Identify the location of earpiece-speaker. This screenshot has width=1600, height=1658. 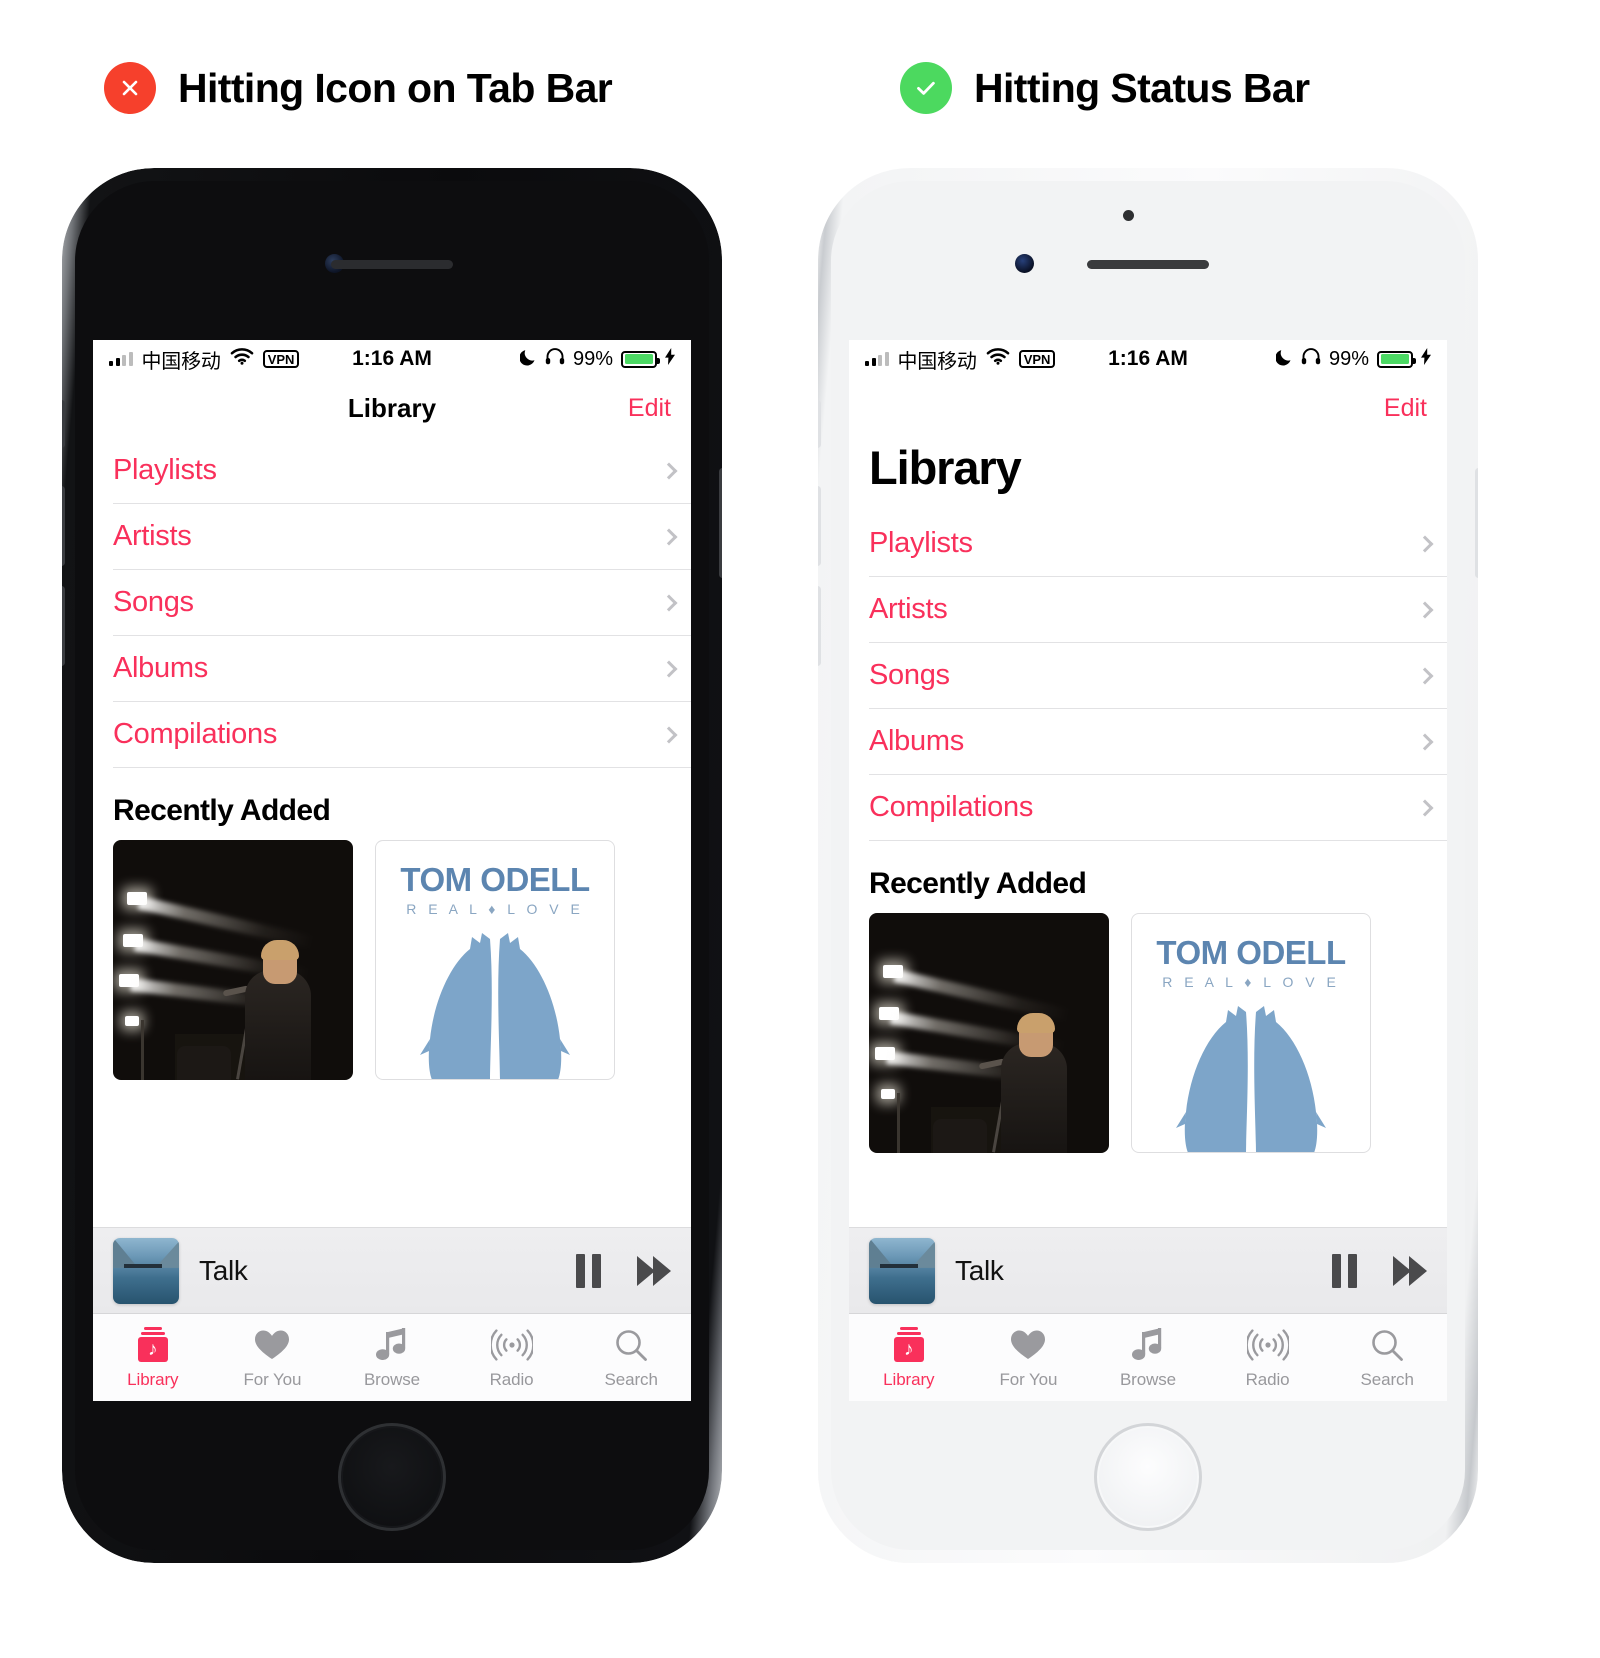
(392, 264).